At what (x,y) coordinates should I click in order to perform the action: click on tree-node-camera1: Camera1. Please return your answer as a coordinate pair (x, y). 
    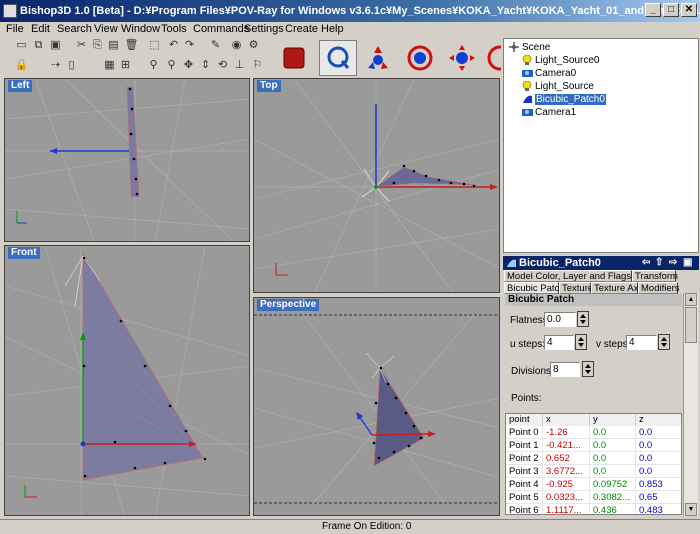
    Looking at the image, I should click on (549, 113).